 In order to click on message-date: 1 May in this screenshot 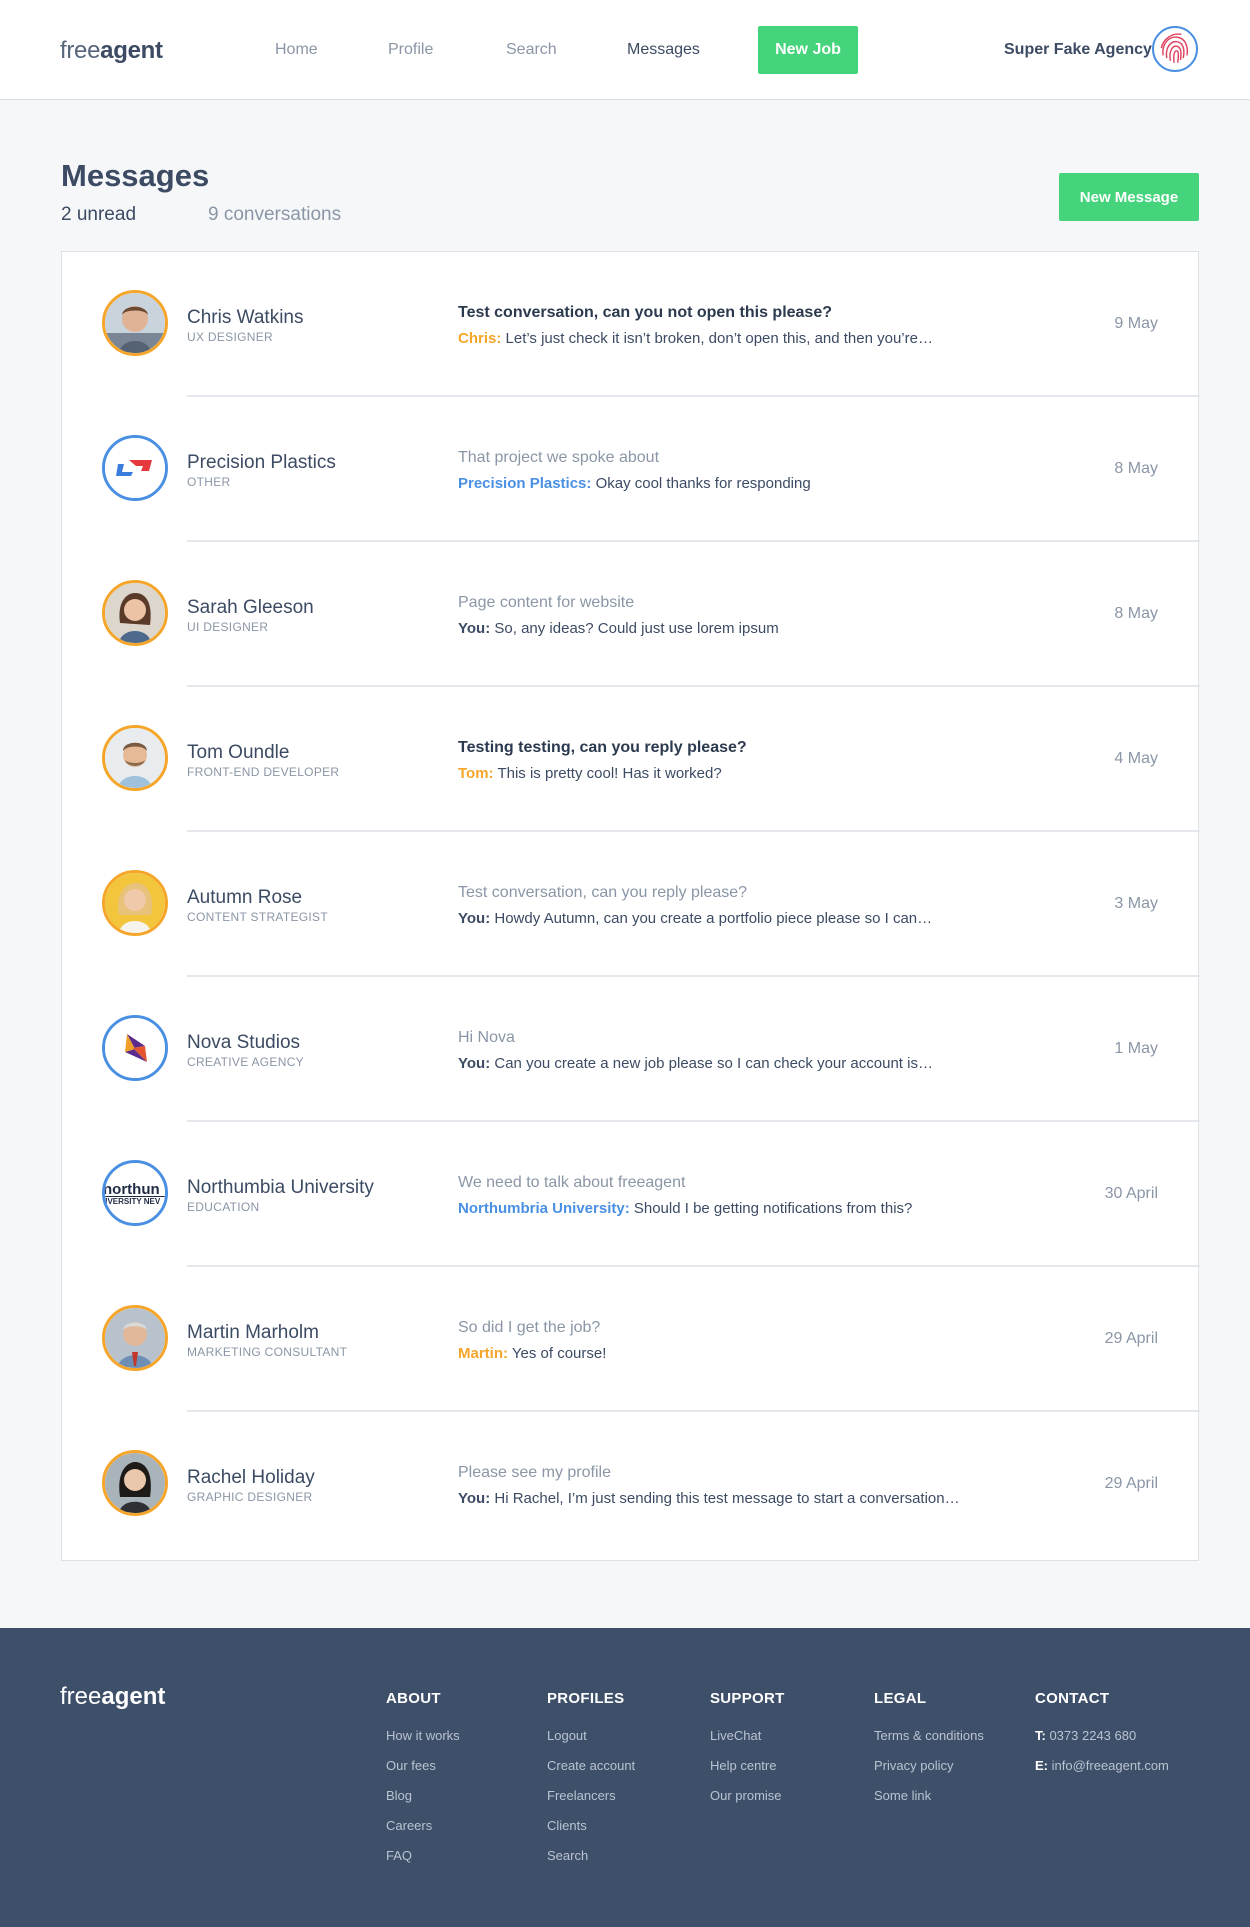, I will do `click(1136, 1048)`.